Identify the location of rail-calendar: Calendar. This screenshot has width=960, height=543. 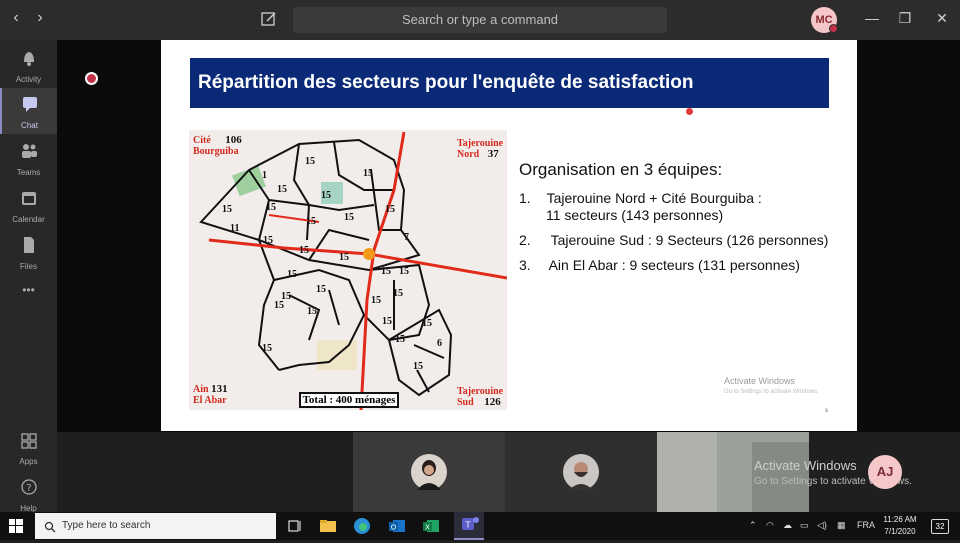
(28, 205).